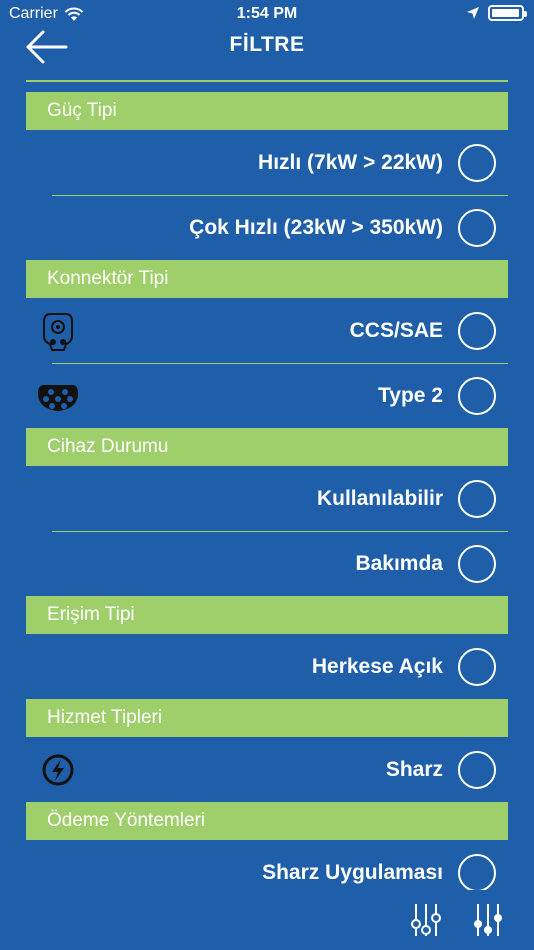 The image size is (534, 950). I want to click on filter-sliders-filled-icon, so click(488, 920).